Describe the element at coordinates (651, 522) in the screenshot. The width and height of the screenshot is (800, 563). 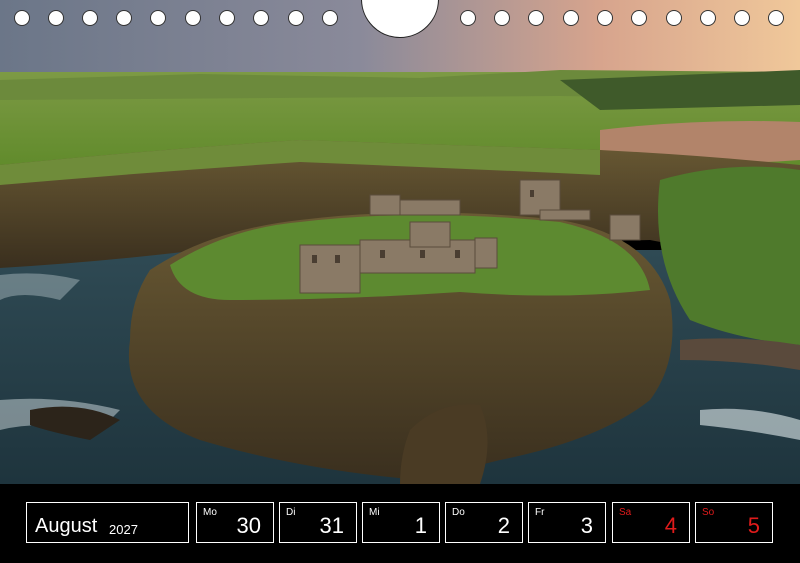
I see `day-cell-weekend: Sa 4` at that location.